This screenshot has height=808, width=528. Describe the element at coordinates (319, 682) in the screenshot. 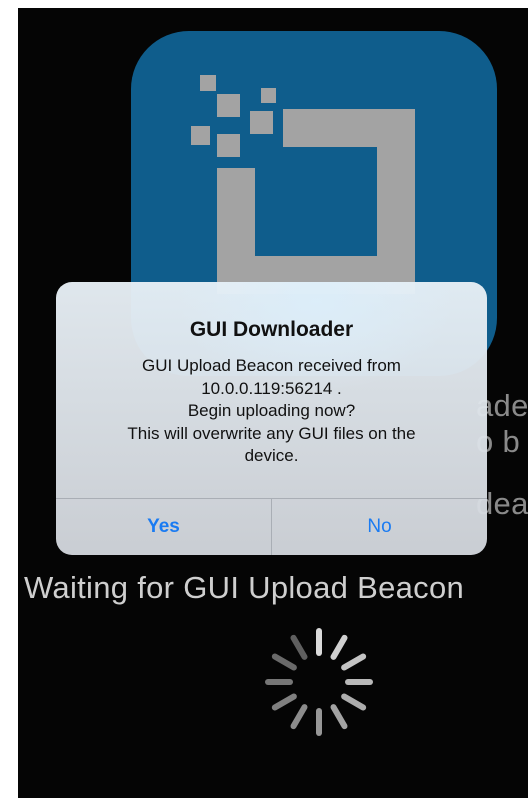

I see `activity-spinner-icon` at that location.